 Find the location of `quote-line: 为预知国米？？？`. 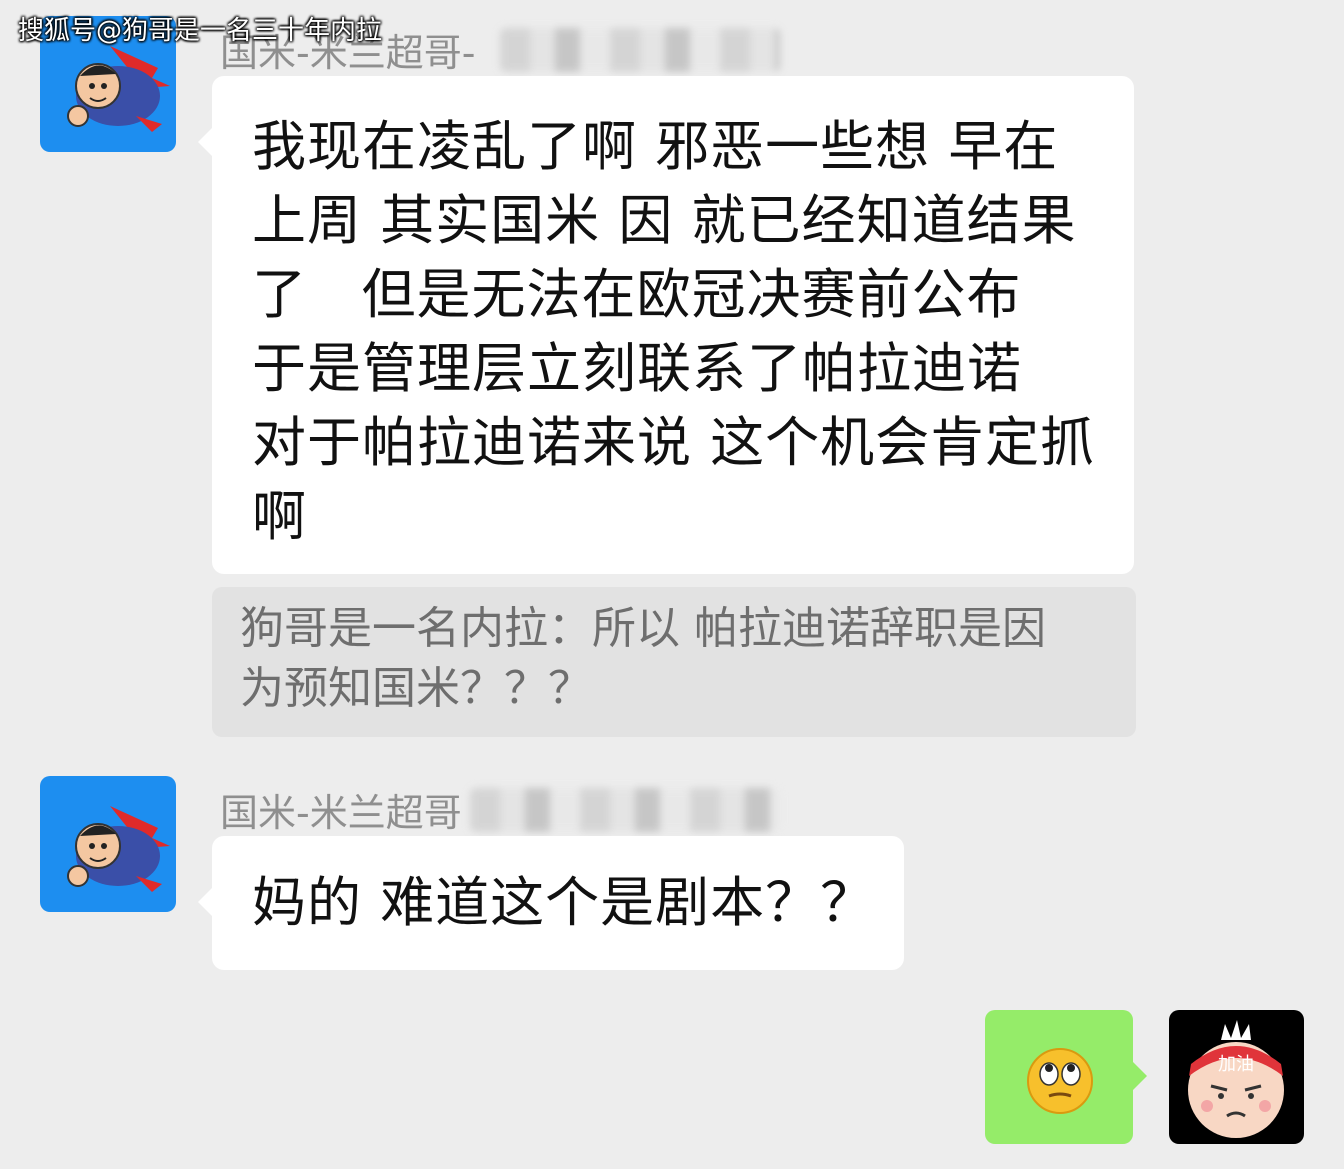

quote-line: 为预知国米？？？ is located at coordinates (416, 688).